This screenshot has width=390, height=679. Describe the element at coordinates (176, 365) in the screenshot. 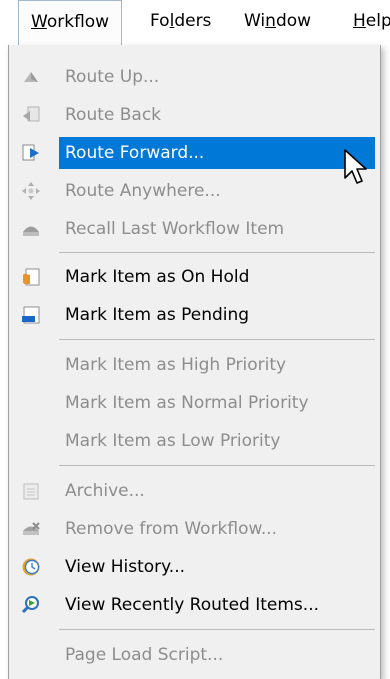

I see `menu-item-label: Mark Item as High Priority` at that location.